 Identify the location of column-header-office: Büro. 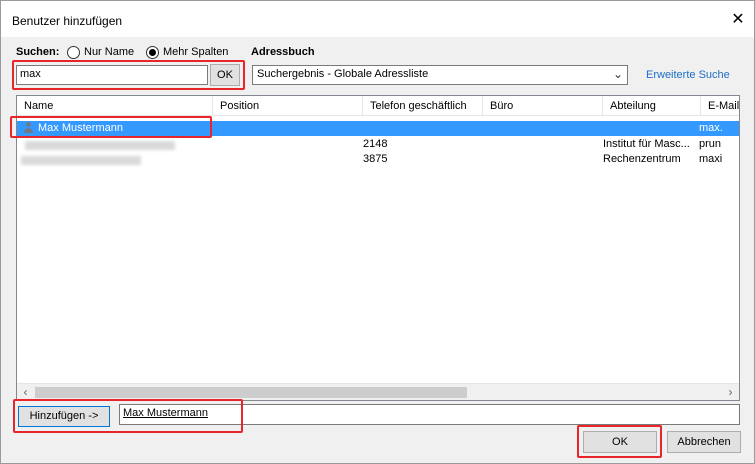
(543, 106).